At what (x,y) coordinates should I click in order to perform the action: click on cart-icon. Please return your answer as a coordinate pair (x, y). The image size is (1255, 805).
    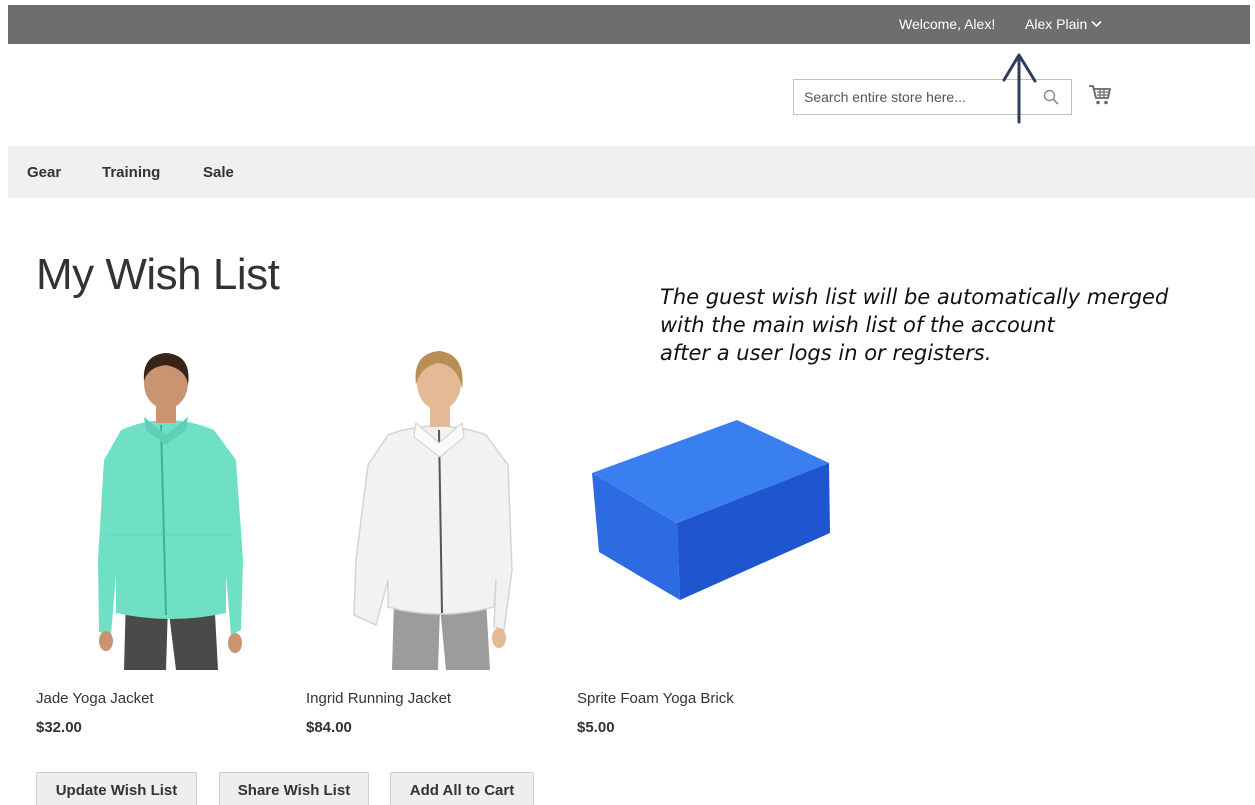
    Looking at the image, I should click on (1100, 95).